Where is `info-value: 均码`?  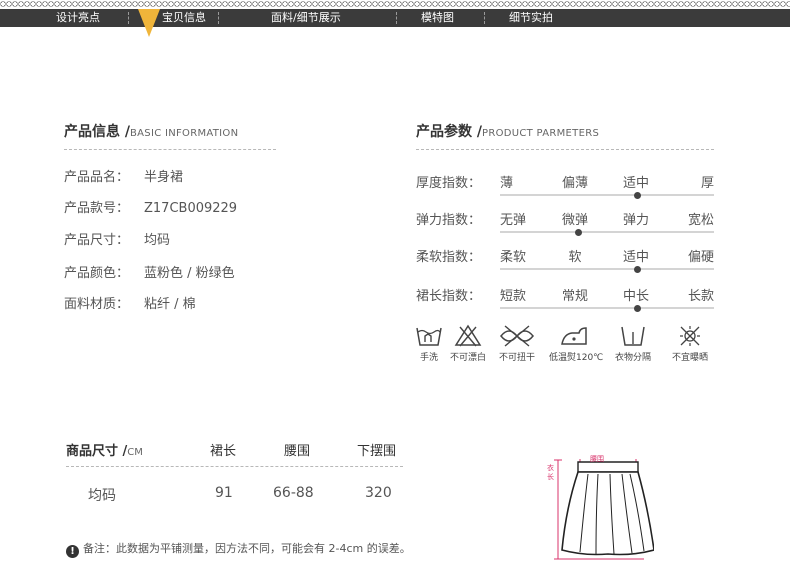 info-value: 均码 is located at coordinates (157, 240).